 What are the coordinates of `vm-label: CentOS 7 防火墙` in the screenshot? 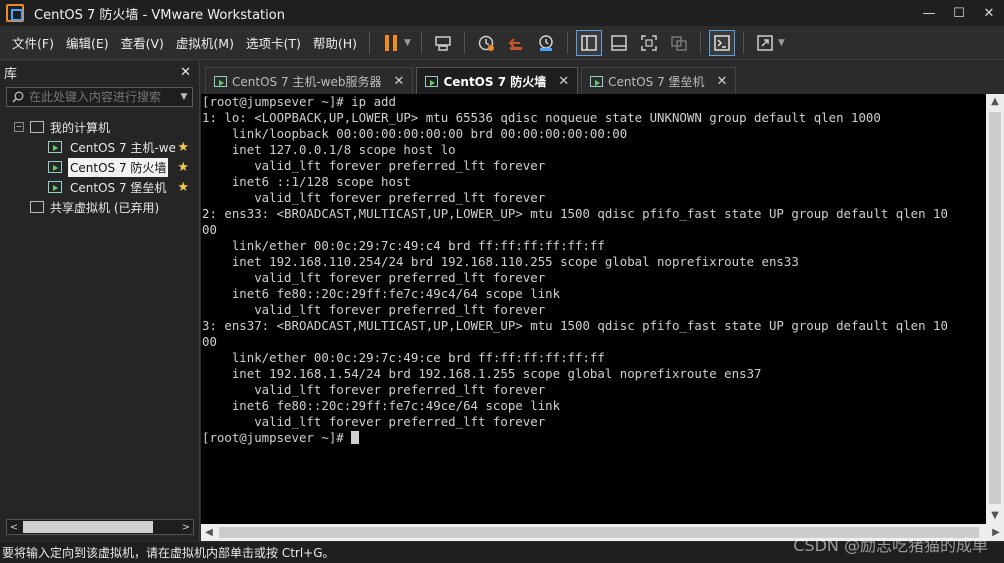 It's located at (118, 167).